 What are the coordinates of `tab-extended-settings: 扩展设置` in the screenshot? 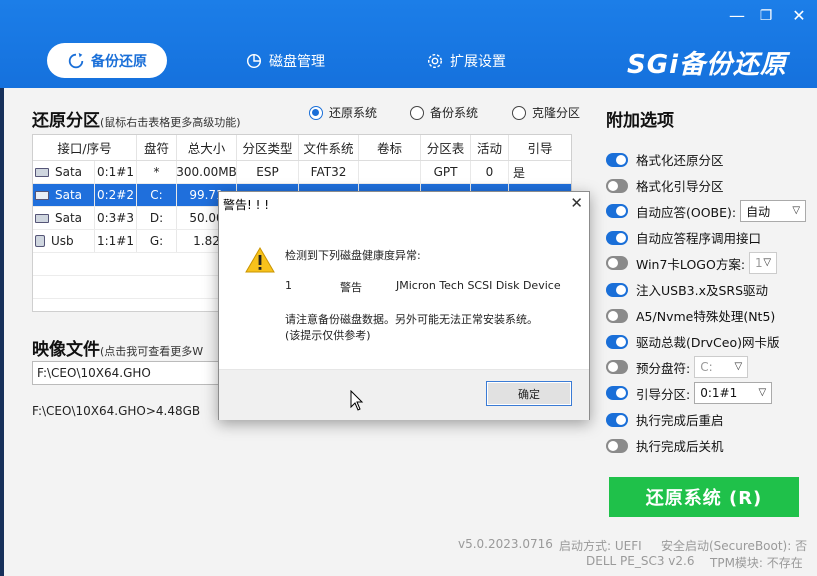 It's located at (466, 60).